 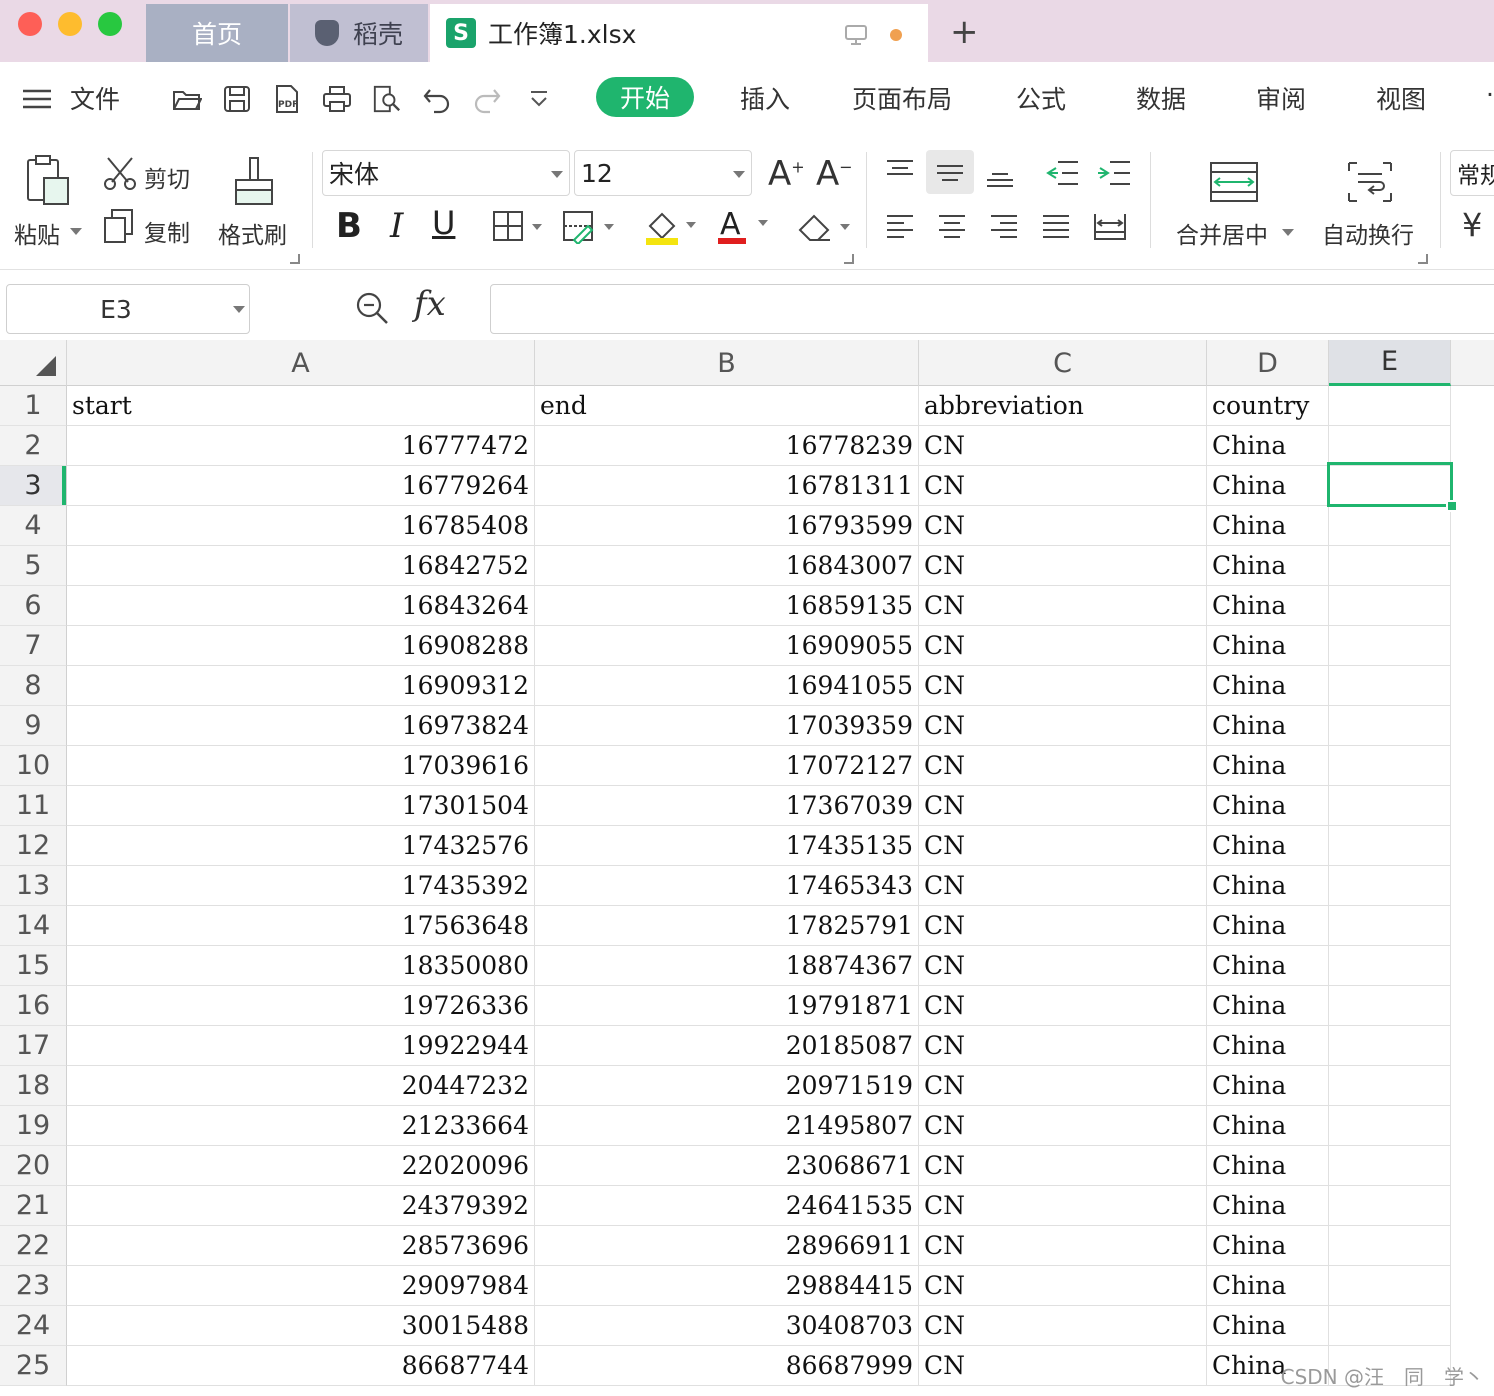 What do you see at coordinates (33, 806) in the screenshot?
I see `row-header: 11` at bounding box center [33, 806].